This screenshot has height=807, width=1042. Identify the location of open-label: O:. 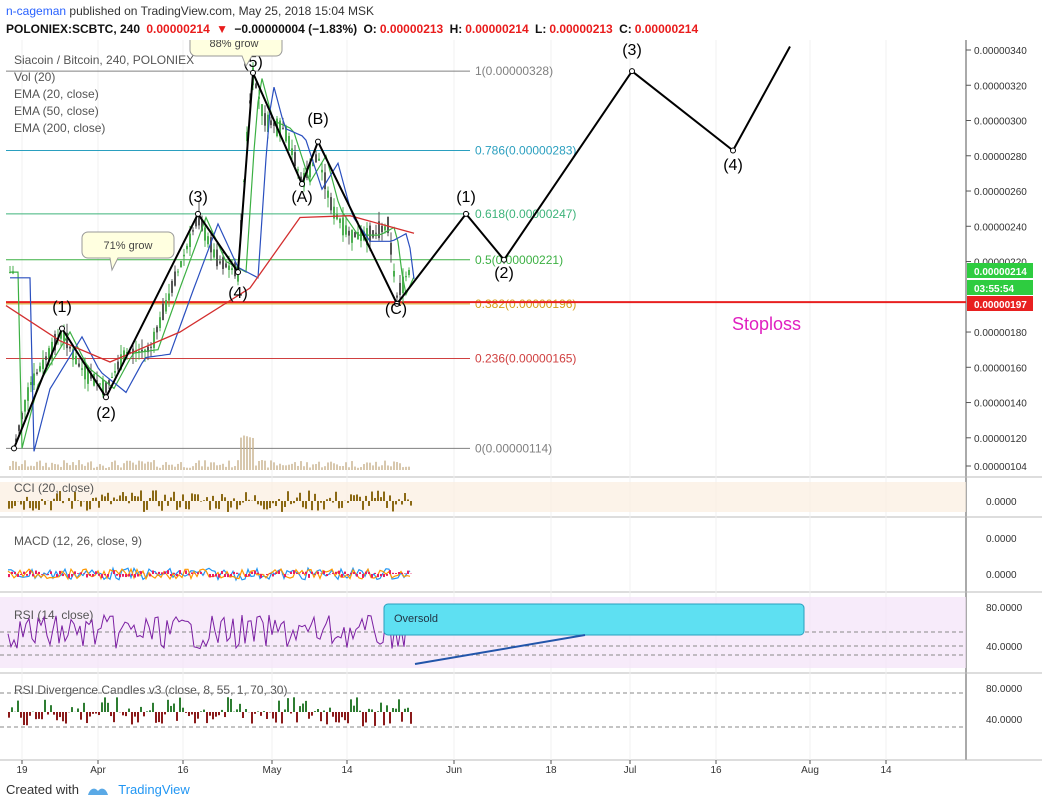
(370, 29).